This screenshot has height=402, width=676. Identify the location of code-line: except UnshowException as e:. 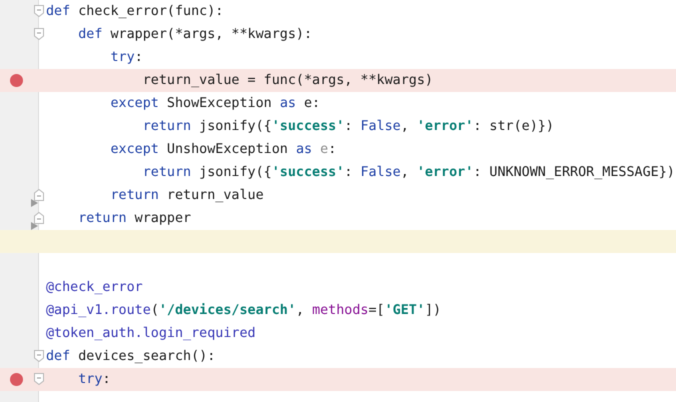
(222, 149).